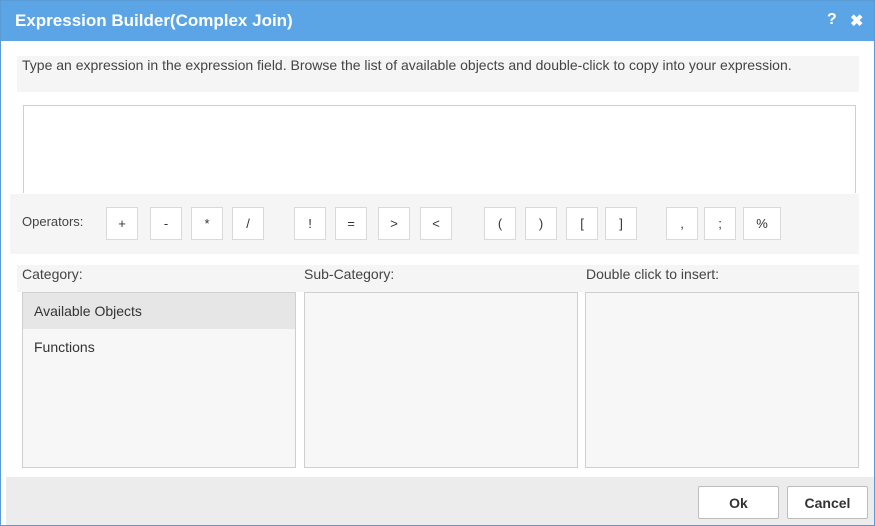 The height and width of the screenshot is (526, 875). Describe the element at coordinates (159, 347) in the screenshot. I see `category-item-functions: Functions` at that location.